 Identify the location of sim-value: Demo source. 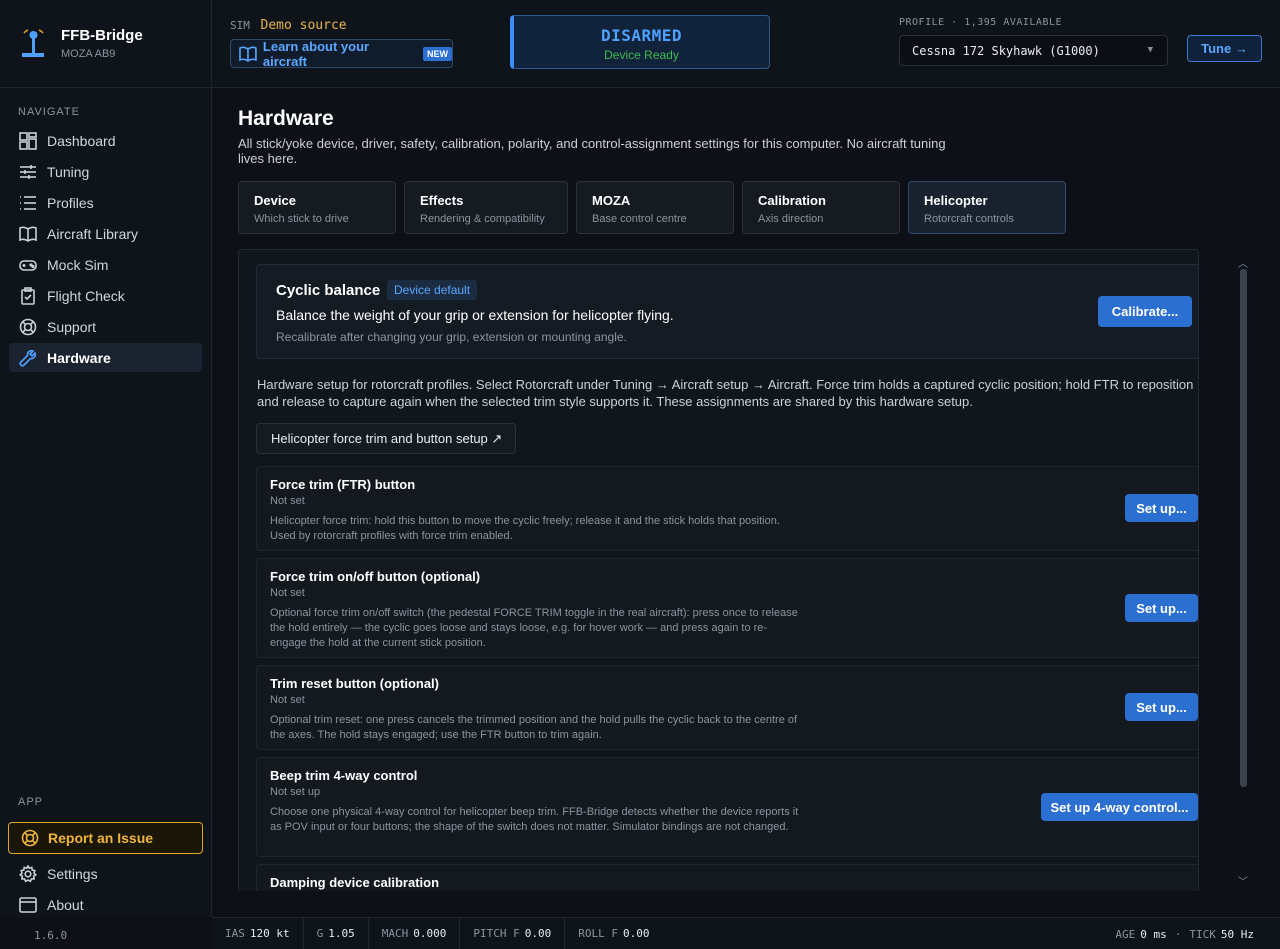
(303, 25).